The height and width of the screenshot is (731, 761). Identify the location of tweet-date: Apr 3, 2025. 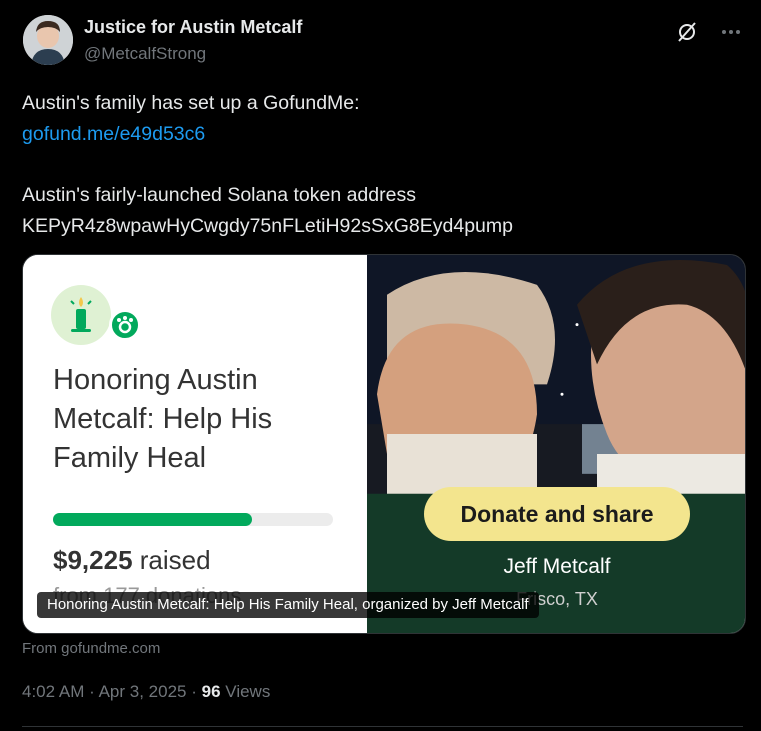
(143, 691).